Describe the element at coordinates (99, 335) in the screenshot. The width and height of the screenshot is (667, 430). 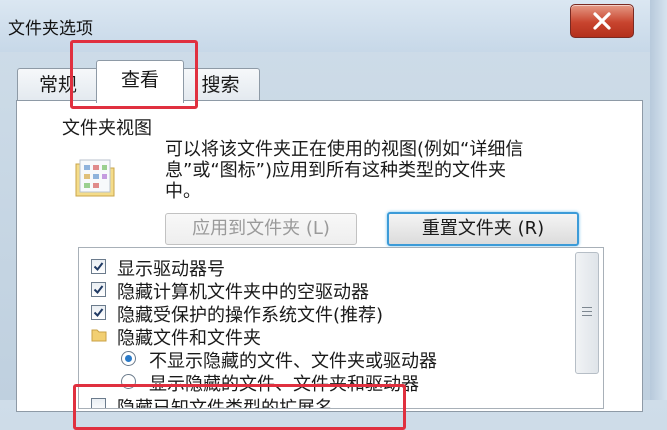
I see `folder-icon` at that location.